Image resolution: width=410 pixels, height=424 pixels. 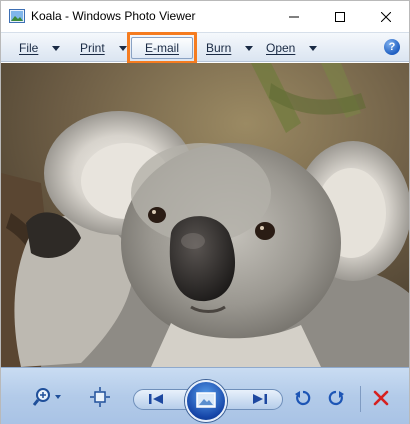 I want to click on slideshow-icon, so click(x=206, y=401).